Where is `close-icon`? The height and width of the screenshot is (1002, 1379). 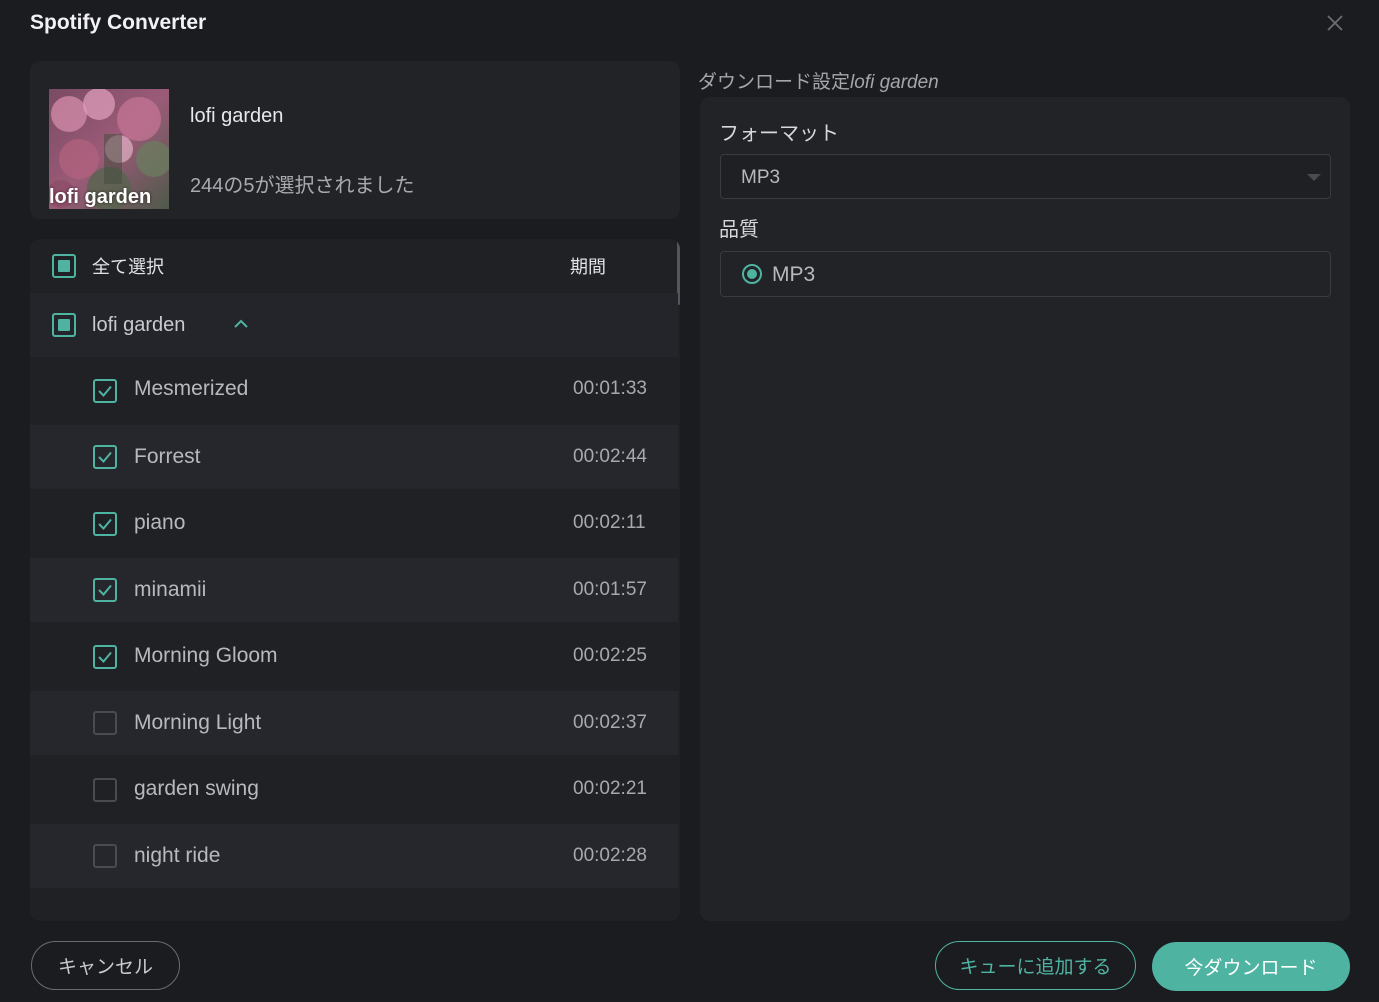
close-icon is located at coordinates (1335, 23).